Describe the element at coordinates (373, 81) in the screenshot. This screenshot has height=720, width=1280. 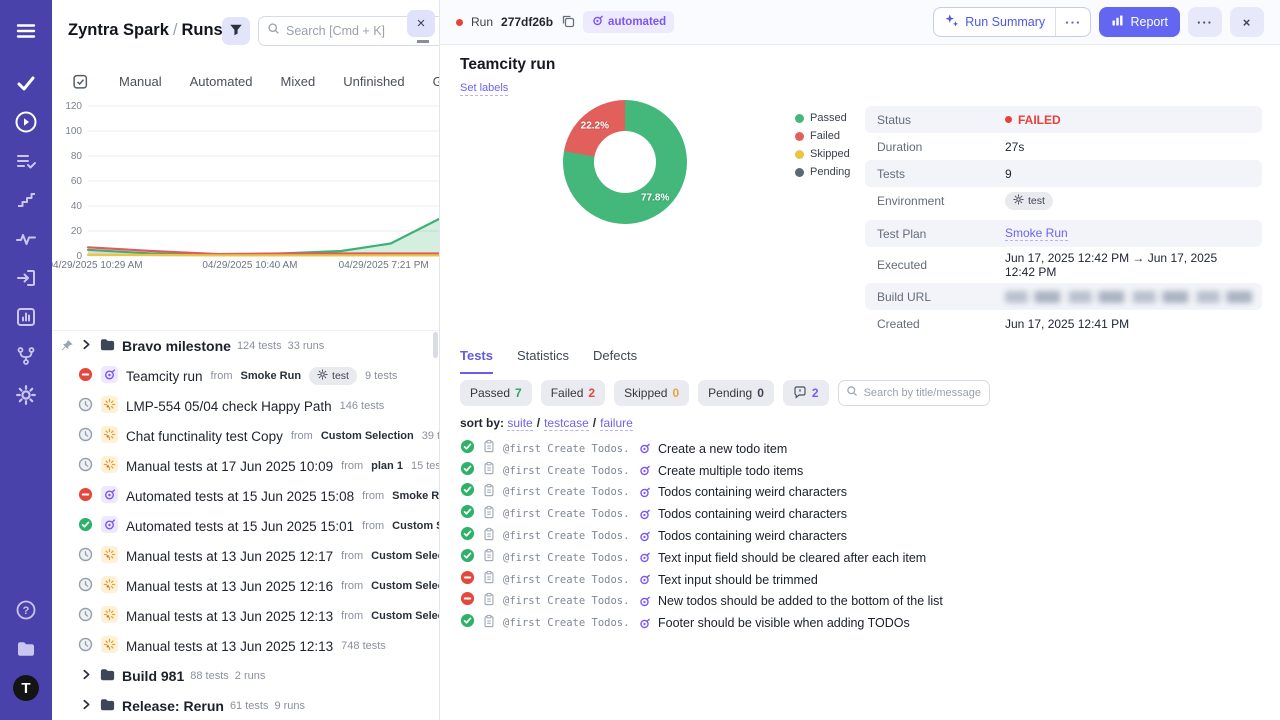
I see `tab-unfinished: Unfinished` at that location.